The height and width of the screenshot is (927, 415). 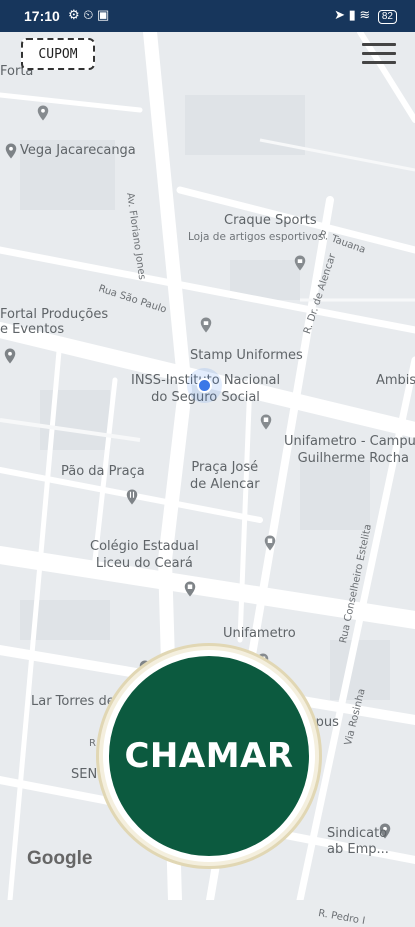 I want to click on map-label-colegio: Colégio Estadual Liceu do Ceará, so click(x=144, y=555).